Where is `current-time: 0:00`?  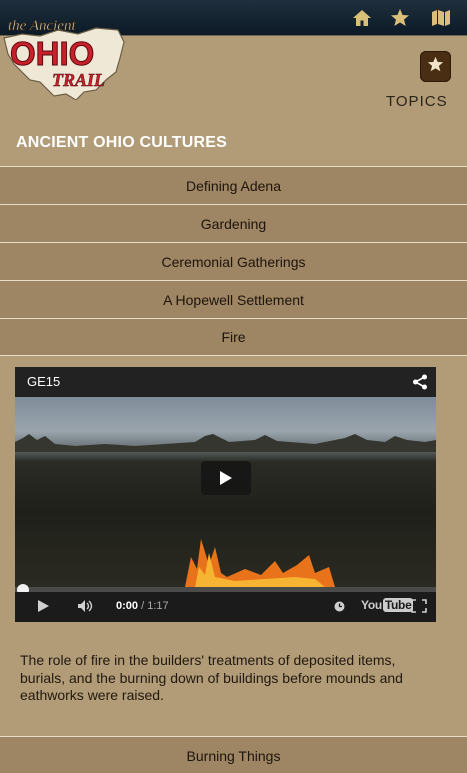
current-time: 0:00 is located at coordinates (127, 606).